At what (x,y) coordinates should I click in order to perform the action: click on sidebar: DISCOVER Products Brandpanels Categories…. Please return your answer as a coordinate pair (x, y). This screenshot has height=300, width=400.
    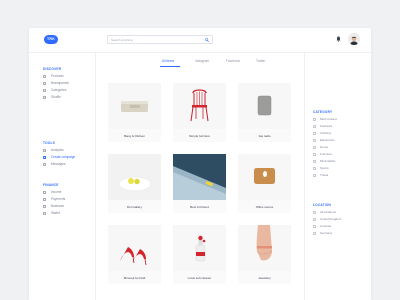
    Looking at the image, I should click on (62, 176).